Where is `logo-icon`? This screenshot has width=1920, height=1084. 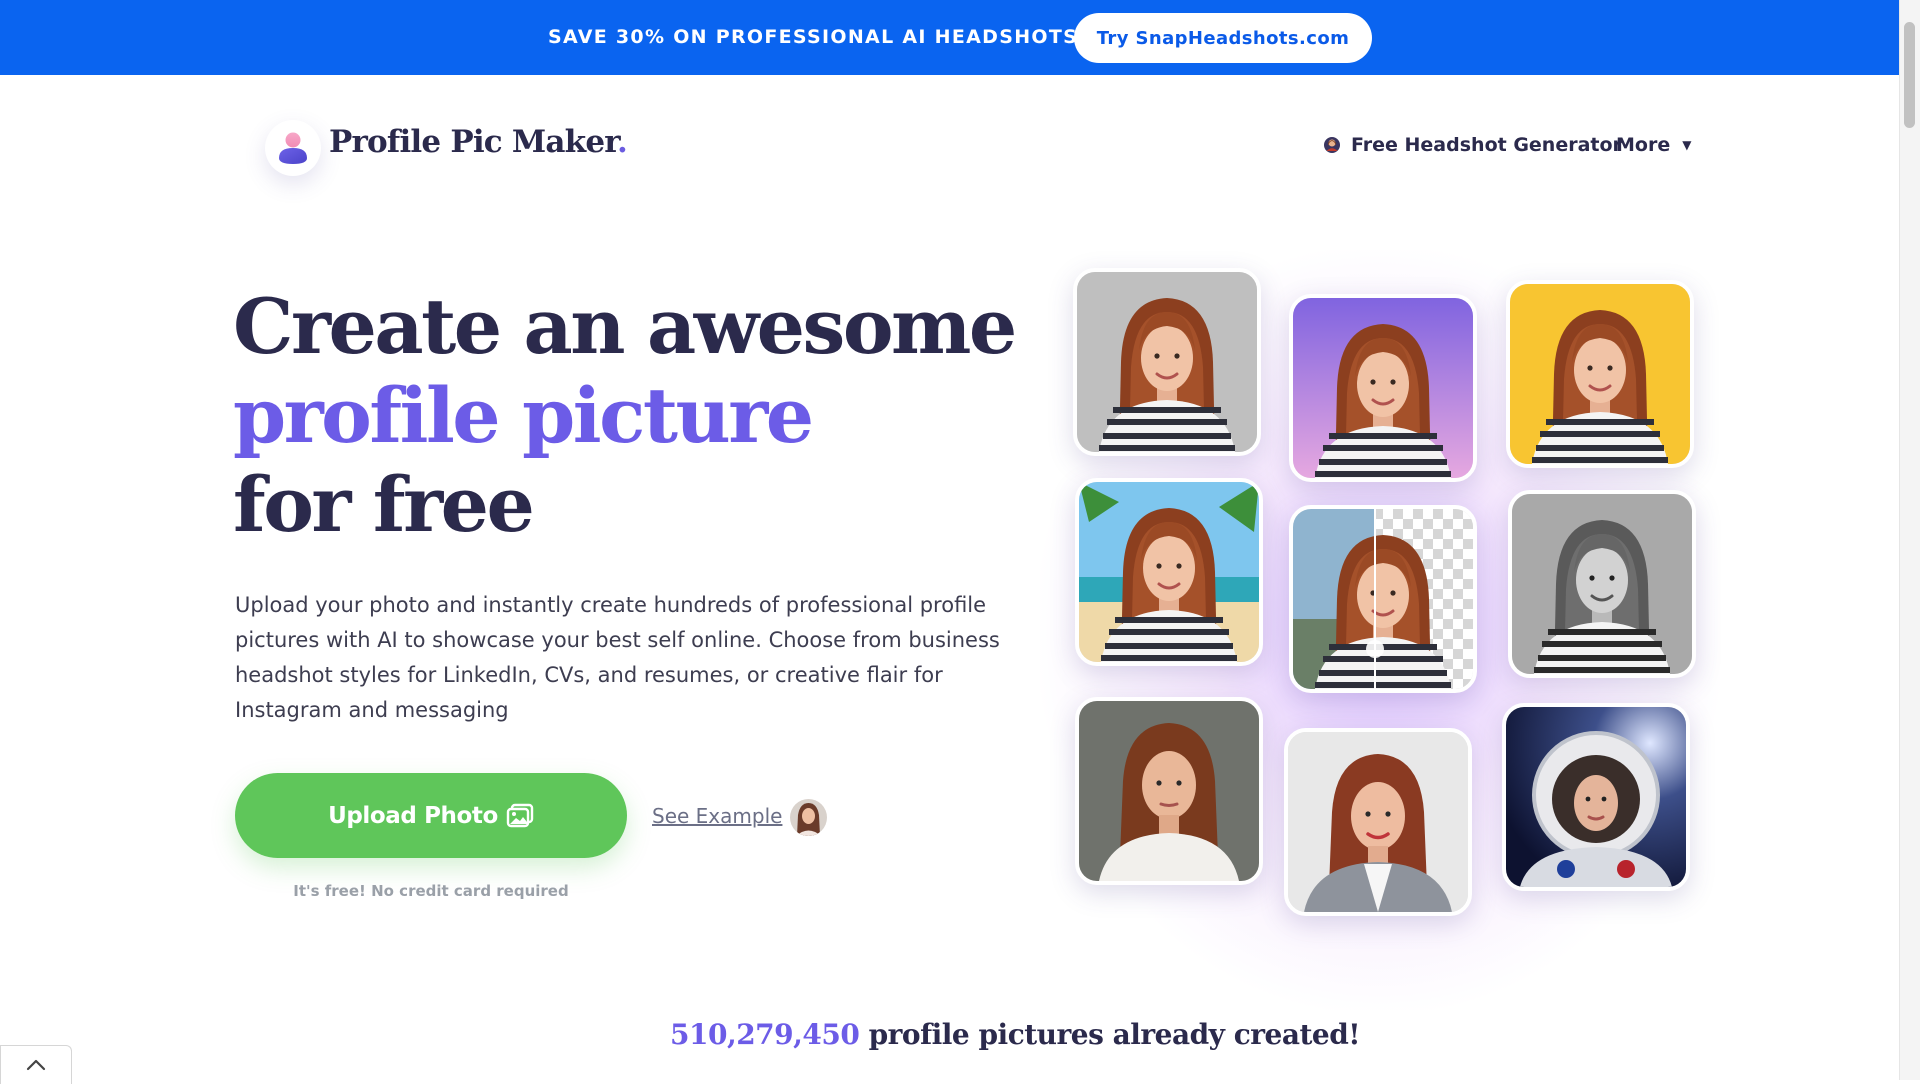
logo-icon is located at coordinates (293, 148).